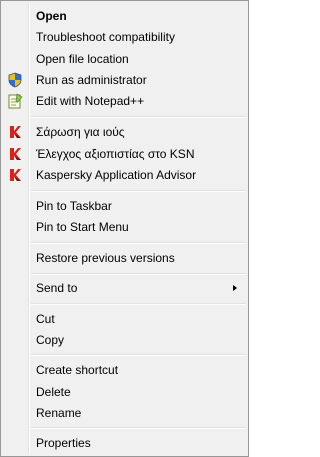  Describe the element at coordinates (235, 288) in the screenshot. I see `submenu-arrow-icon` at that location.